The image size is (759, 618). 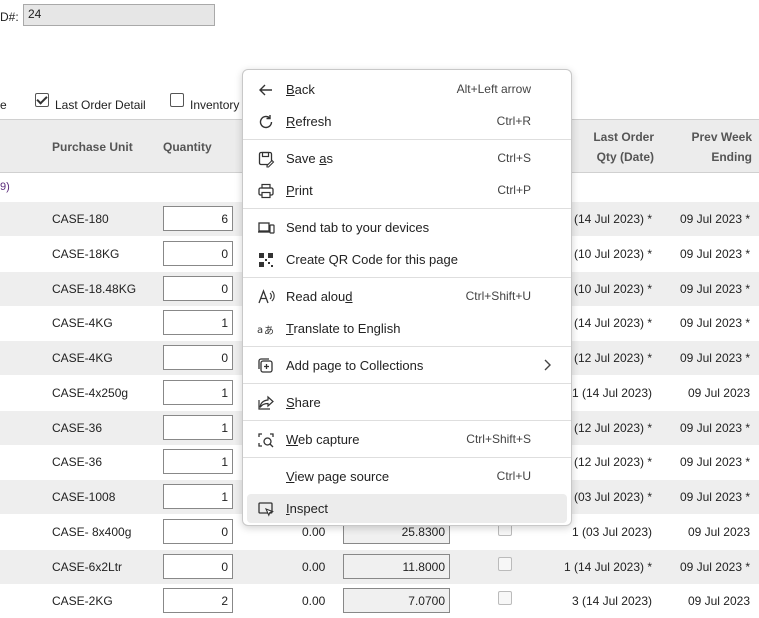 What do you see at coordinates (625, 157) in the screenshot?
I see `col-last-order-2: Qty (Date)` at bounding box center [625, 157].